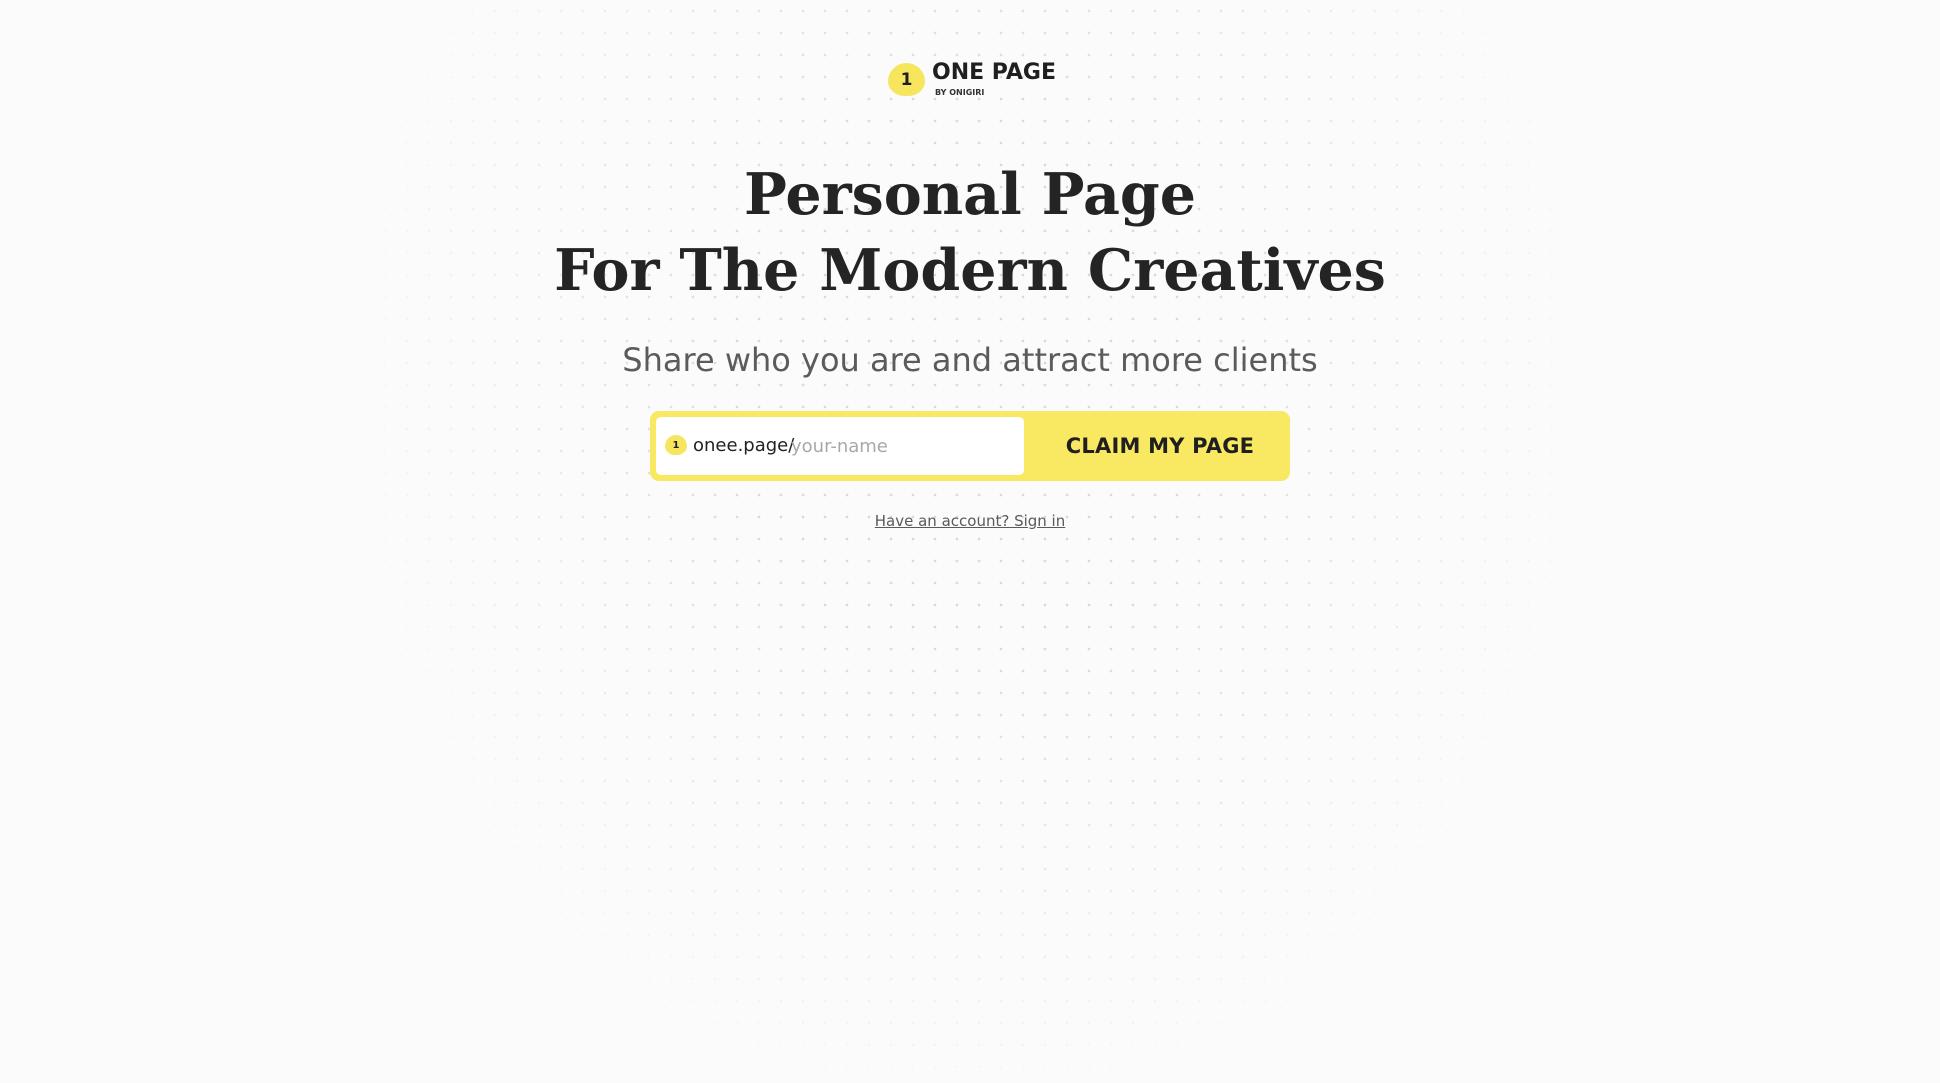 The image size is (1940, 1083). I want to click on url-field: 1 onee.page/, so click(840, 446).